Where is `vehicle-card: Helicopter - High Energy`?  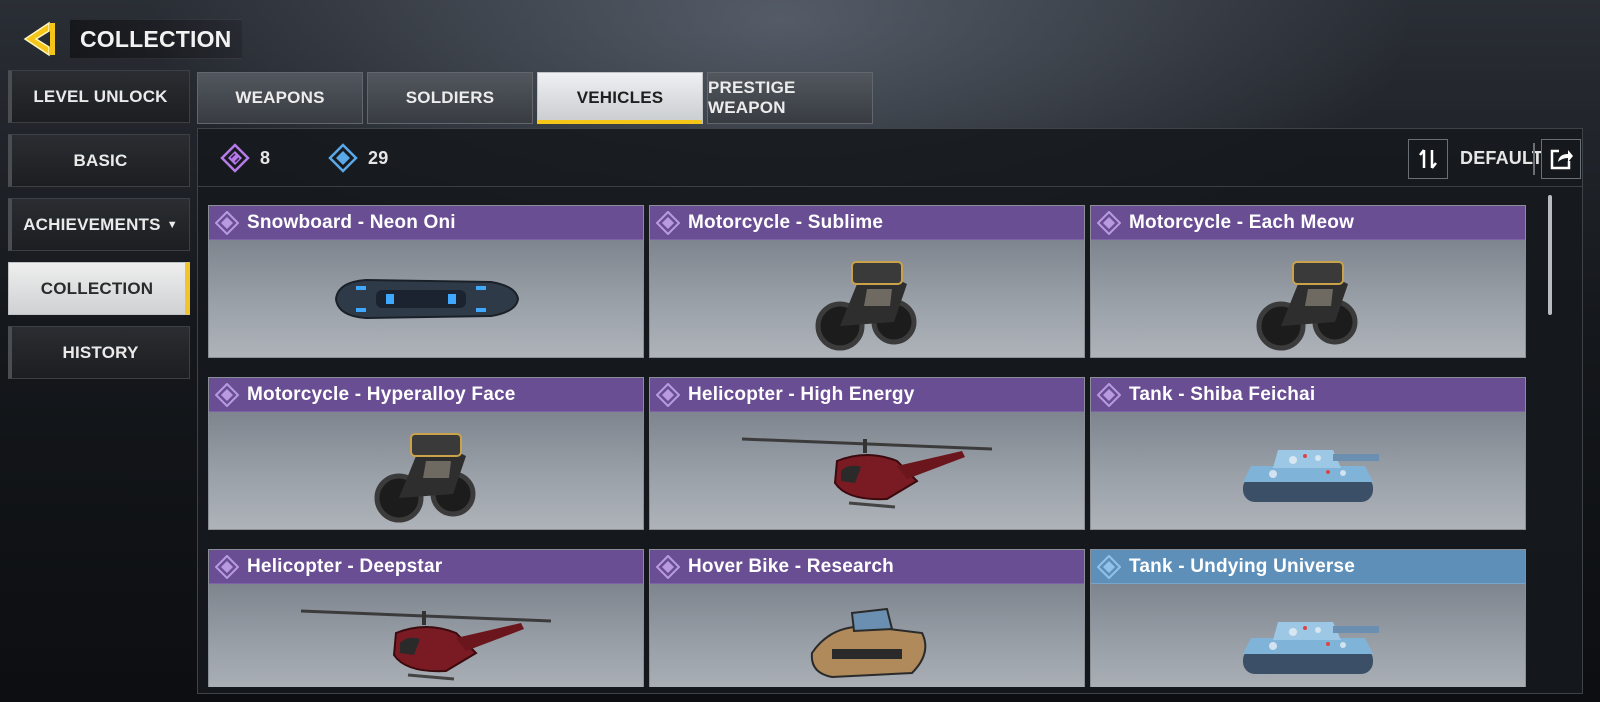
vehicle-card: Helicopter - High Energy is located at coordinates (867, 453).